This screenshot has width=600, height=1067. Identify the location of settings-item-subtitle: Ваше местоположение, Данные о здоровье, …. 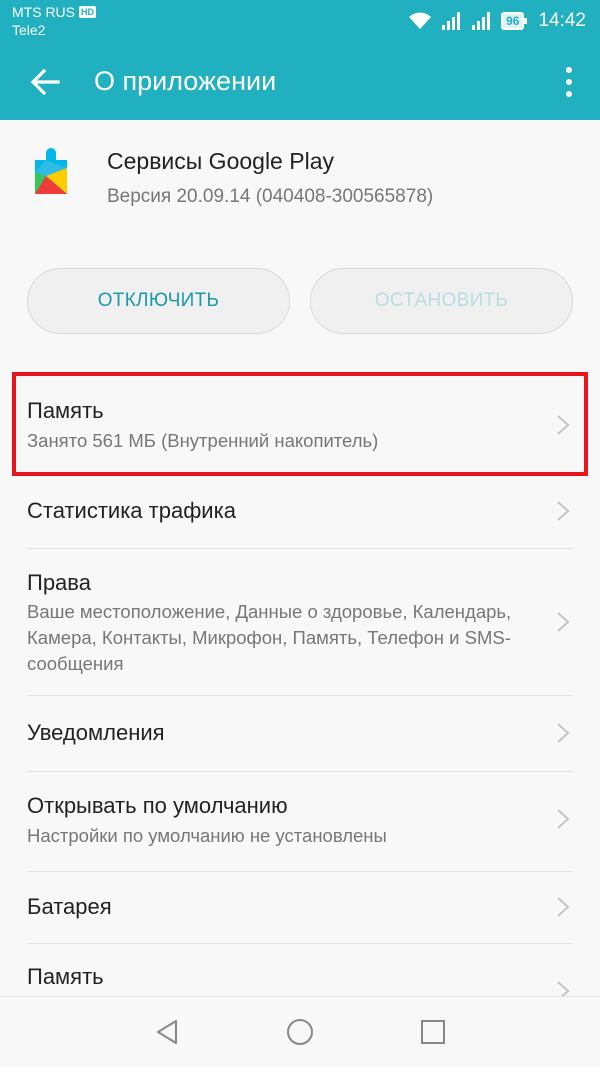
(269, 637).